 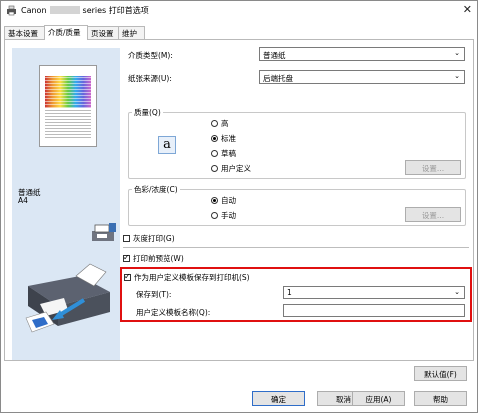 I want to click on print-preview-label: 打印前预览(W), so click(x=158, y=258).